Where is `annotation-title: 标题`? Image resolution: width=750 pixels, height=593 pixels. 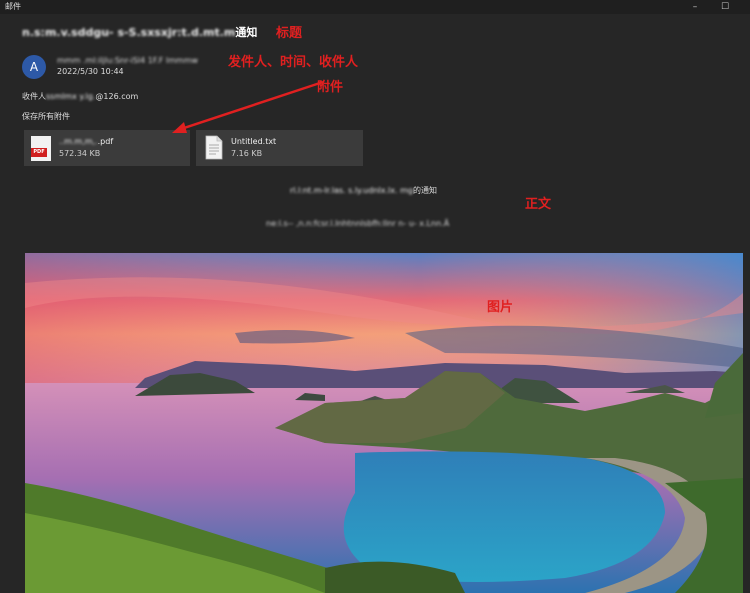
annotation-title: 标题 is located at coordinates (289, 33).